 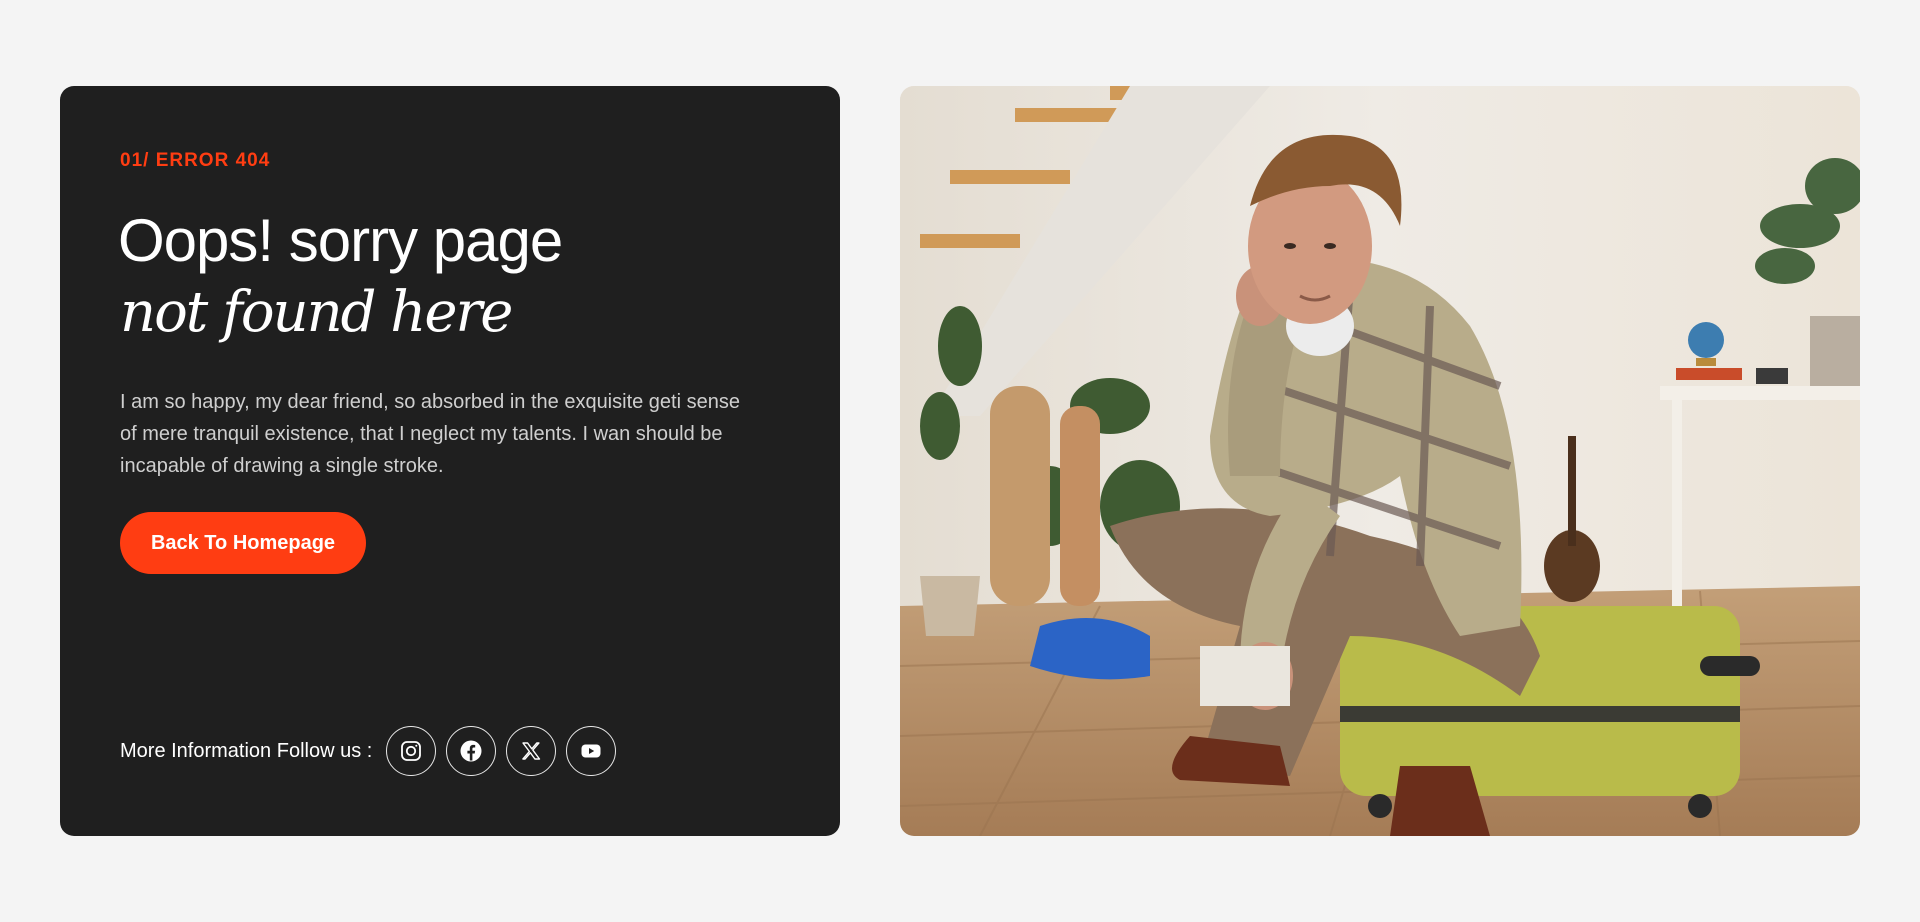 I want to click on youtube-link, so click(x=591, y=751).